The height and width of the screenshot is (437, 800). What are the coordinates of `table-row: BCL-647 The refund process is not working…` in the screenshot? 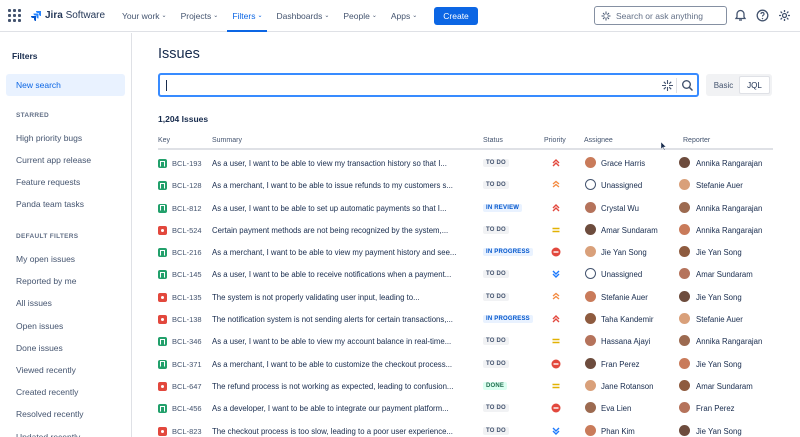 It's located at (465, 388).